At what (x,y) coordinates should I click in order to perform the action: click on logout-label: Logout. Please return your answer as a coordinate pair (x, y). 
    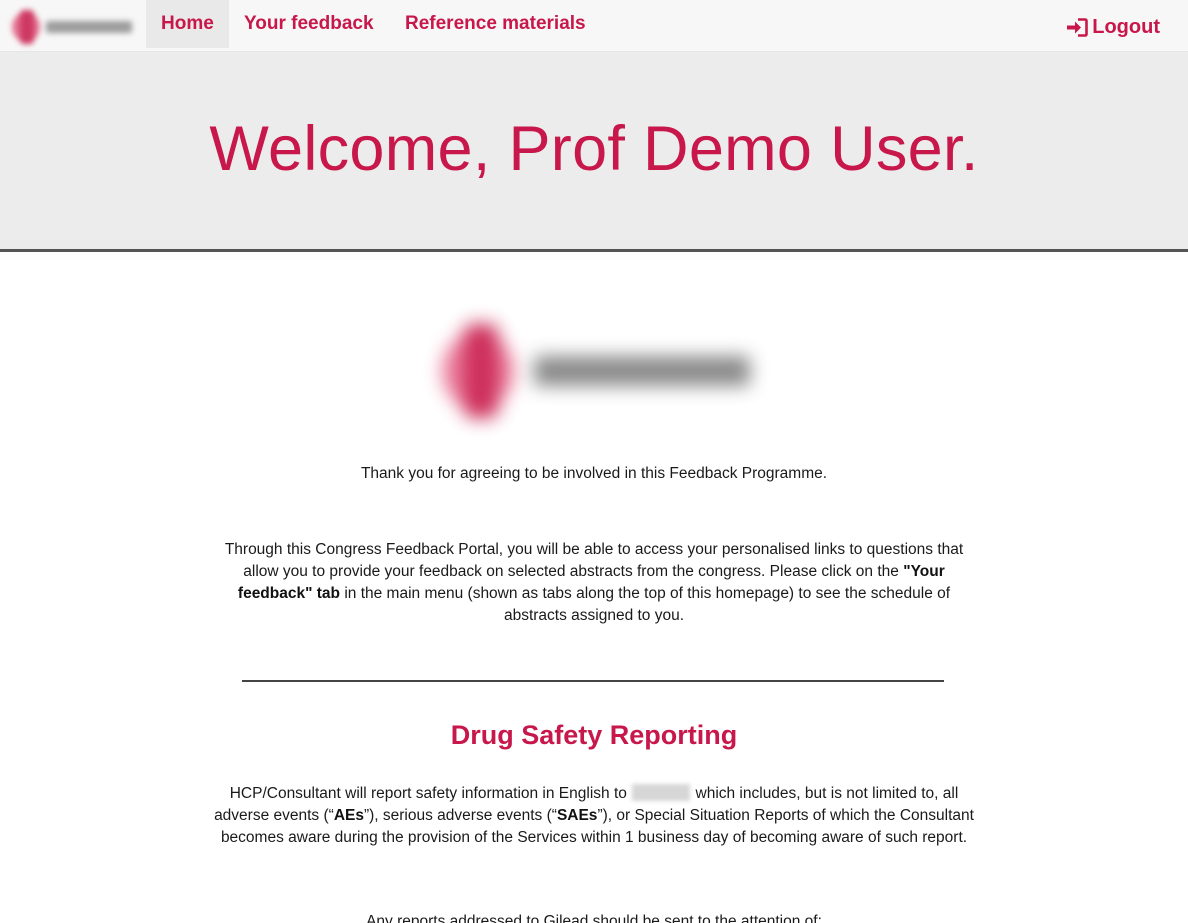
    Looking at the image, I should click on (1126, 26).